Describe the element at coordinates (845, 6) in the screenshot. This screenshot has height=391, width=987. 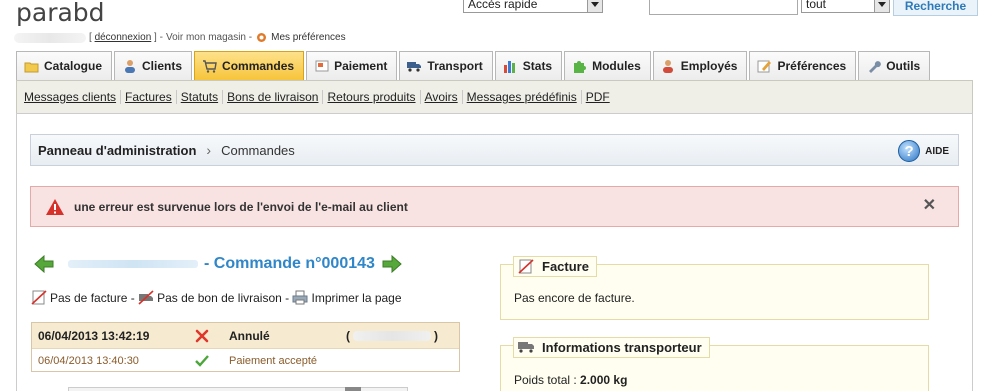
I see `search-scope-select: tout` at that location.